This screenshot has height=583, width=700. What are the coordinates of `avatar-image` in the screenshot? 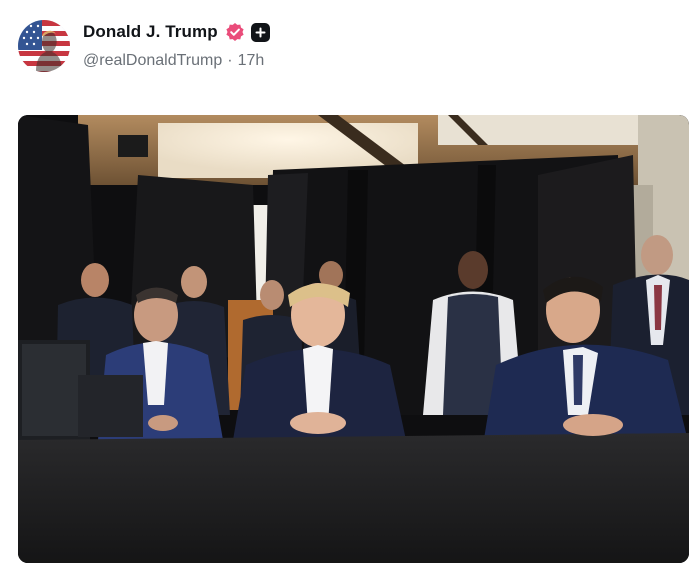 It's located at (44, 46).